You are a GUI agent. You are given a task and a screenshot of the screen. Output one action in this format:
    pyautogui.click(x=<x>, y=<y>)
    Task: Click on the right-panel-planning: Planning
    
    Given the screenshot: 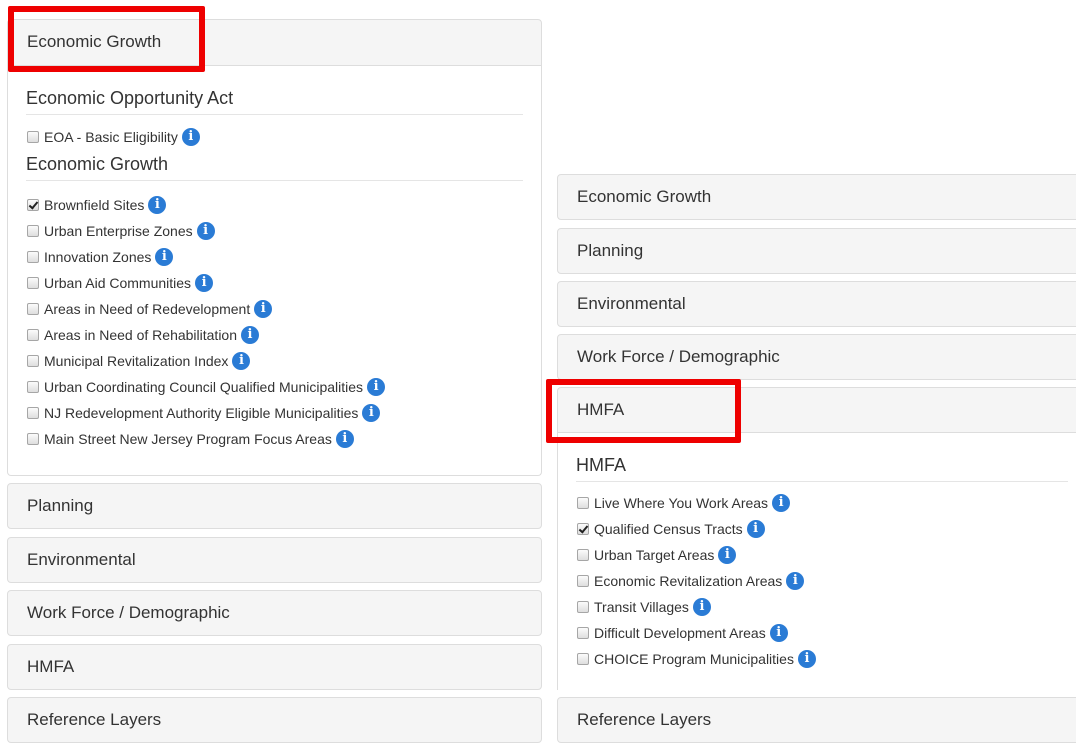 What is the action you would take?
    pyautogui.click(x=816, y=251)
    